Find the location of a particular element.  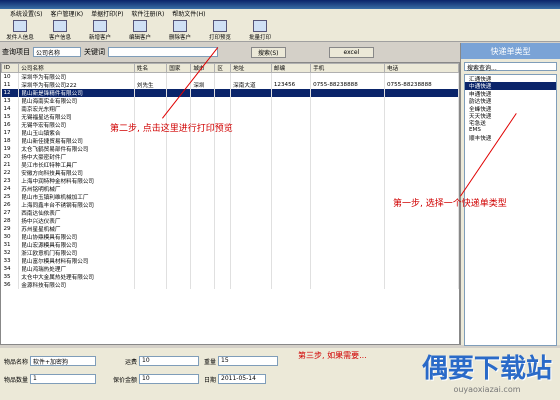

menu-help: 帮助文件(H) is located at coordinates (188, 13).